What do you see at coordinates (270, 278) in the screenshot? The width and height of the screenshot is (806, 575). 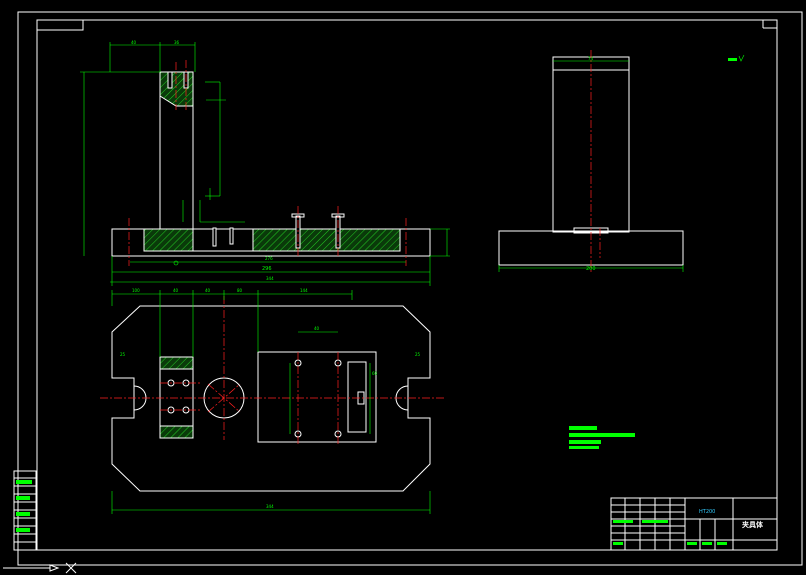 I see `dim-bottom-3: 344` at bounding box center [270, 278].